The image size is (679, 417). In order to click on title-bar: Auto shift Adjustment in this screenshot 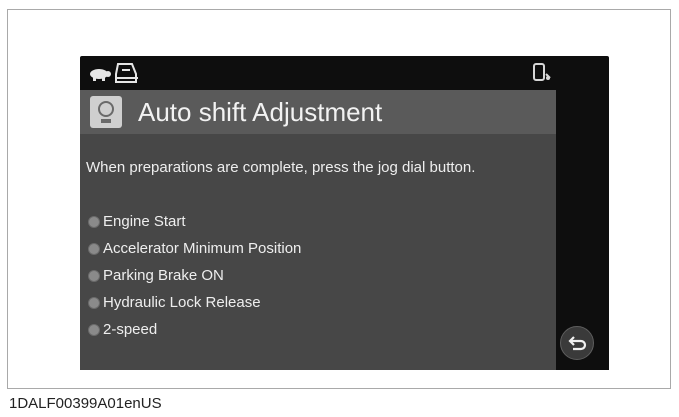, I will do `click(318, 112)`.